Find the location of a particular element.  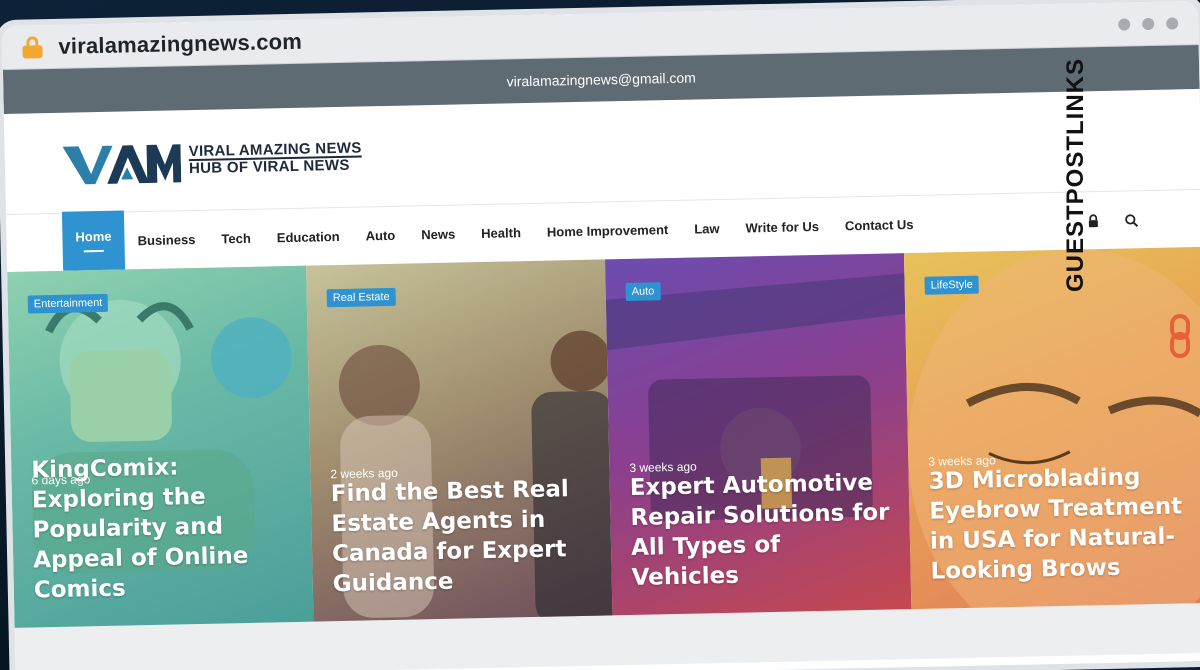

nav-item-health: Health is located at coordinates (501, 233).